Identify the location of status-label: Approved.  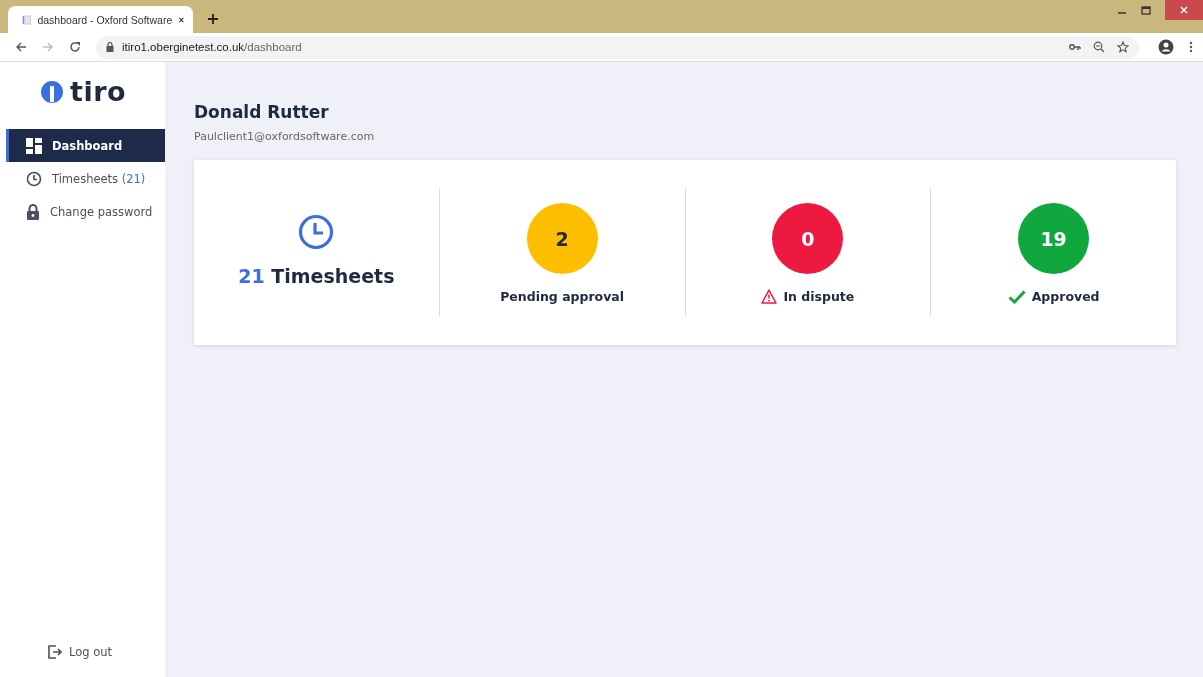
(1065, 296).